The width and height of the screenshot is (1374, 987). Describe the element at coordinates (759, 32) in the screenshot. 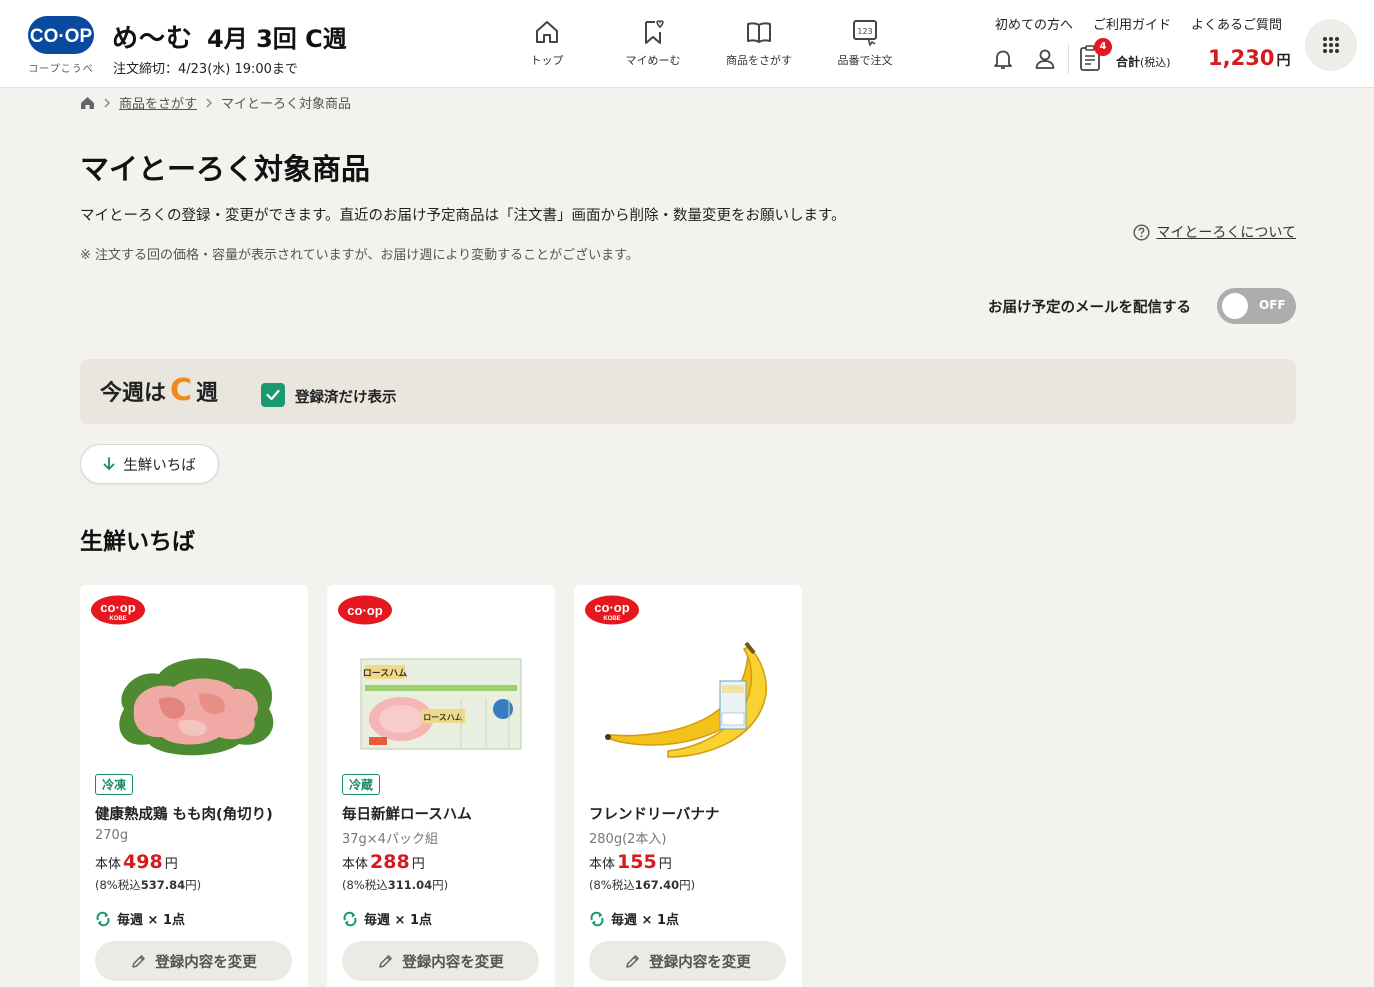

I see `book-icon` at that location.